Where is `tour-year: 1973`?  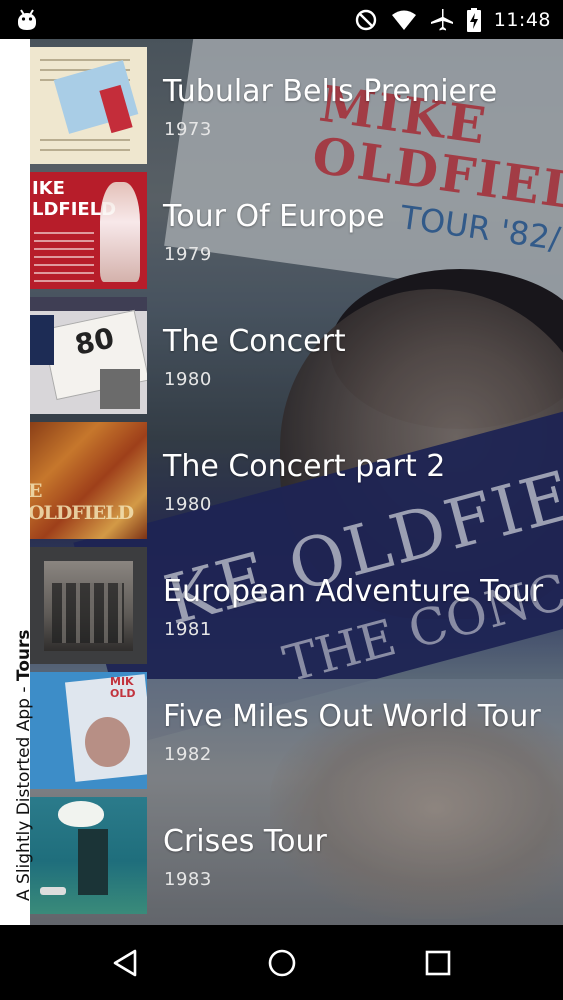 tour-year: 1973 is located at coordinates (188, 129).